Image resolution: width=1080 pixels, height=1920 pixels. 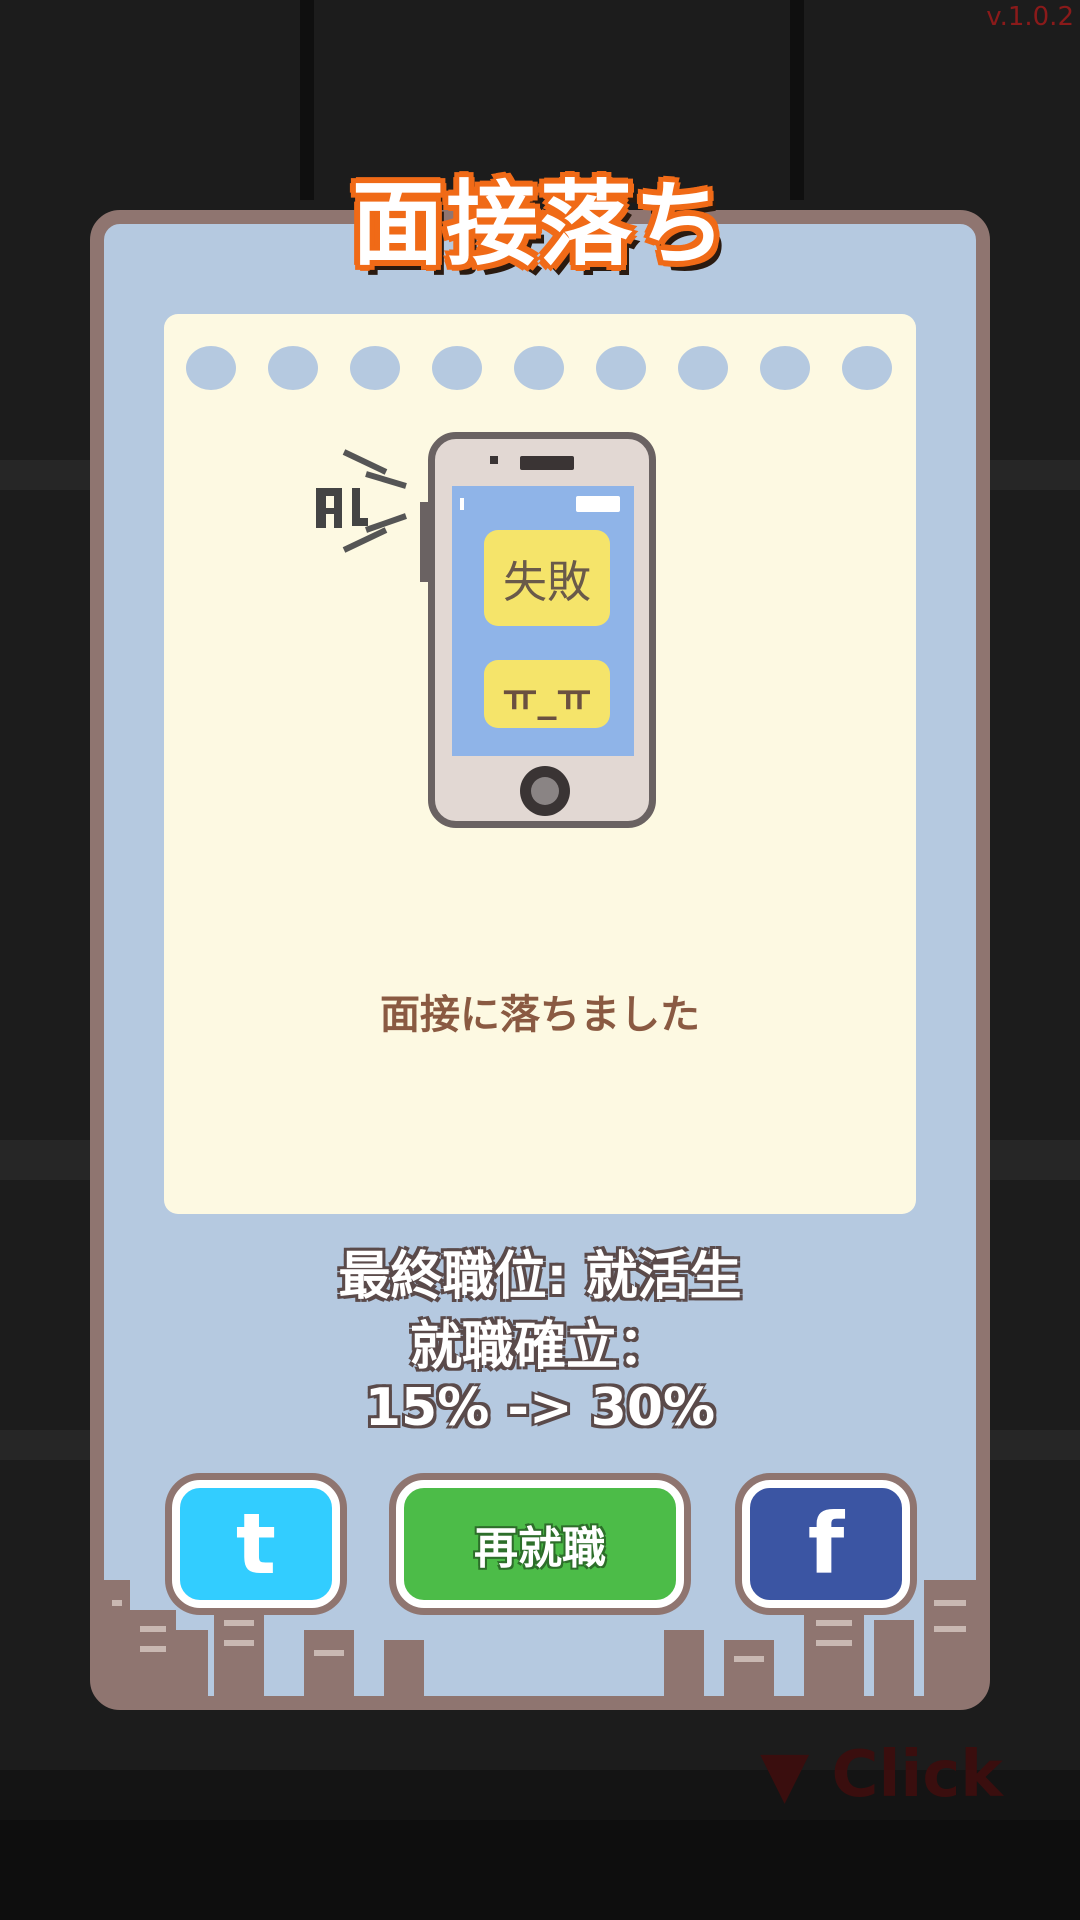 I want to click on battery-icon, so click(x=598, y=504).